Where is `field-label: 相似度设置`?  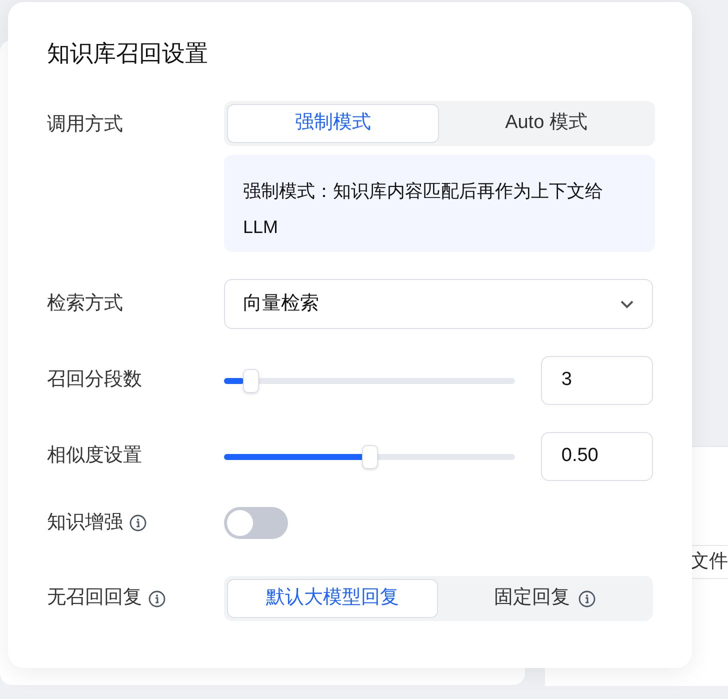 field-label: 相似度设置 is located at coordinates (94, 456).